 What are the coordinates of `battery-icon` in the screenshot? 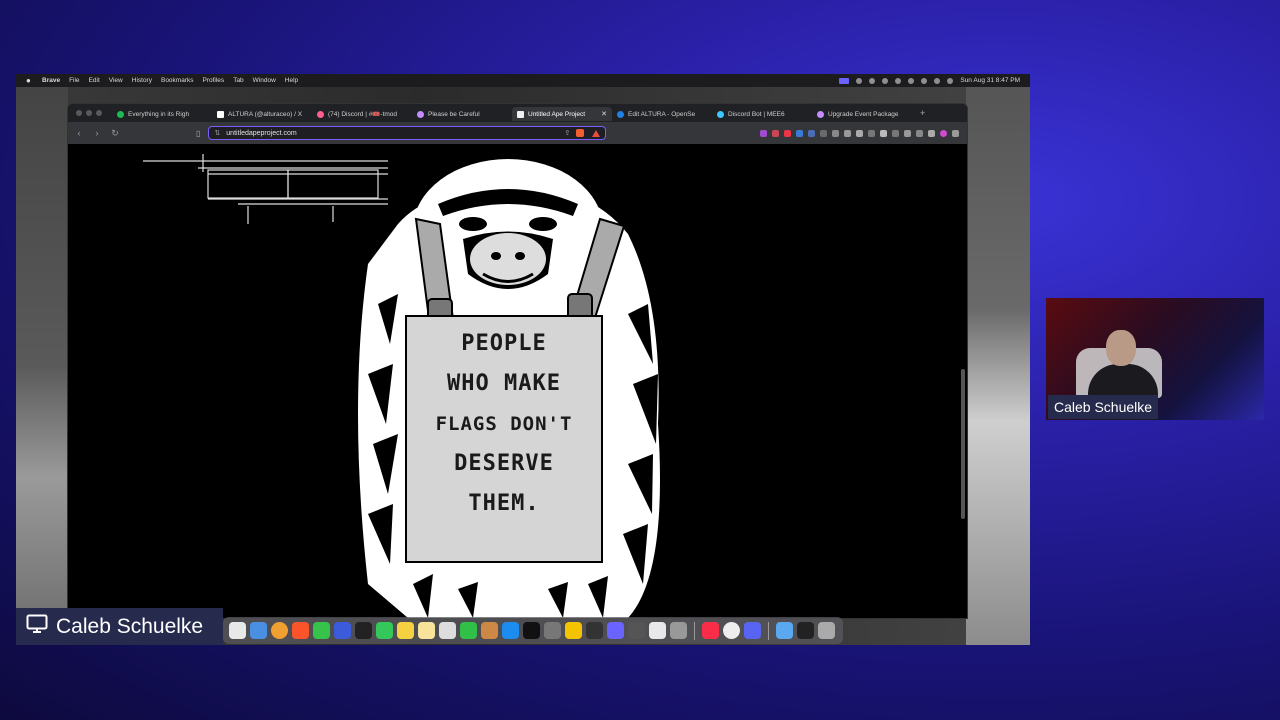 It's located at (924, 80).